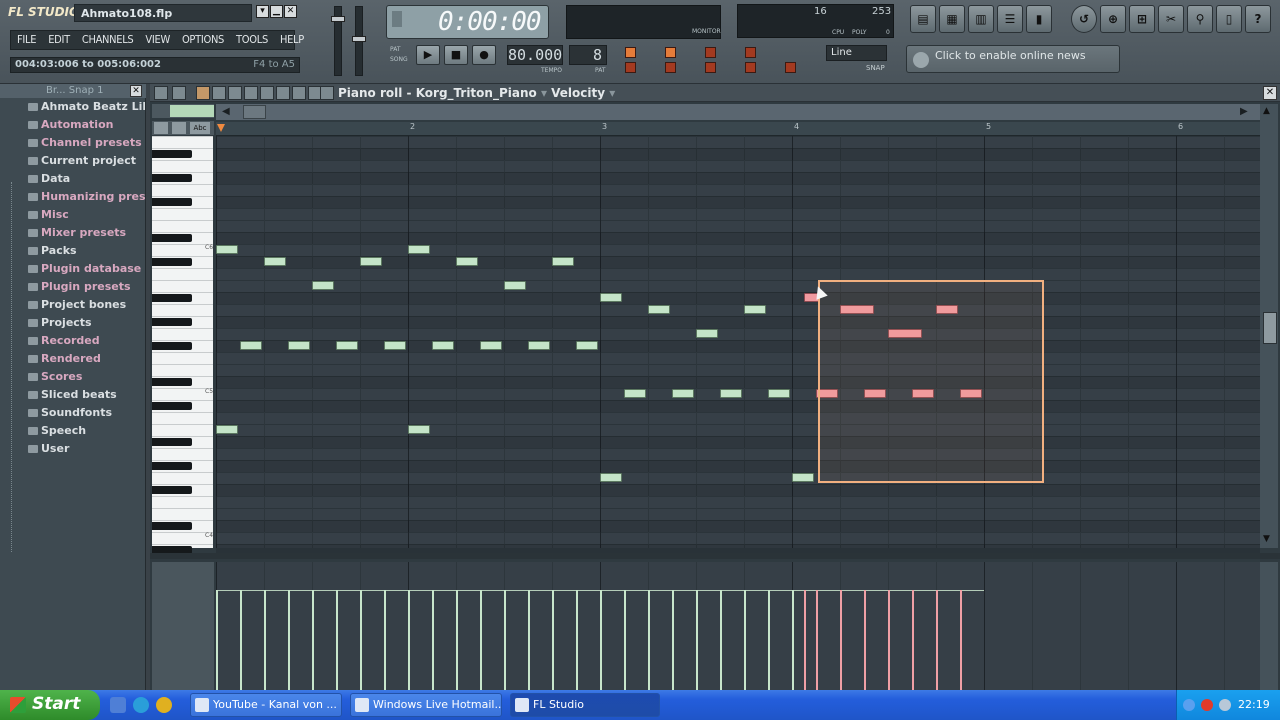  I want to click on piano-roll-menu-icon, so click(161, 93).